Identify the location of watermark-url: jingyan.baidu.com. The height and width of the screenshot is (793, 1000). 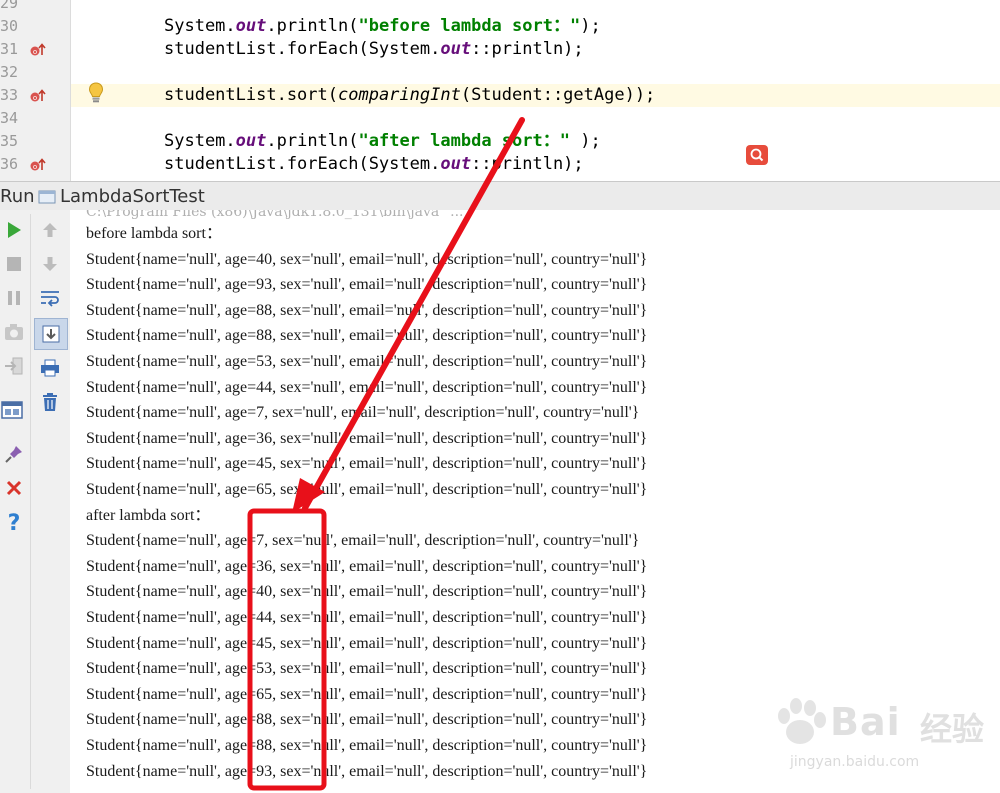
(855, 762).